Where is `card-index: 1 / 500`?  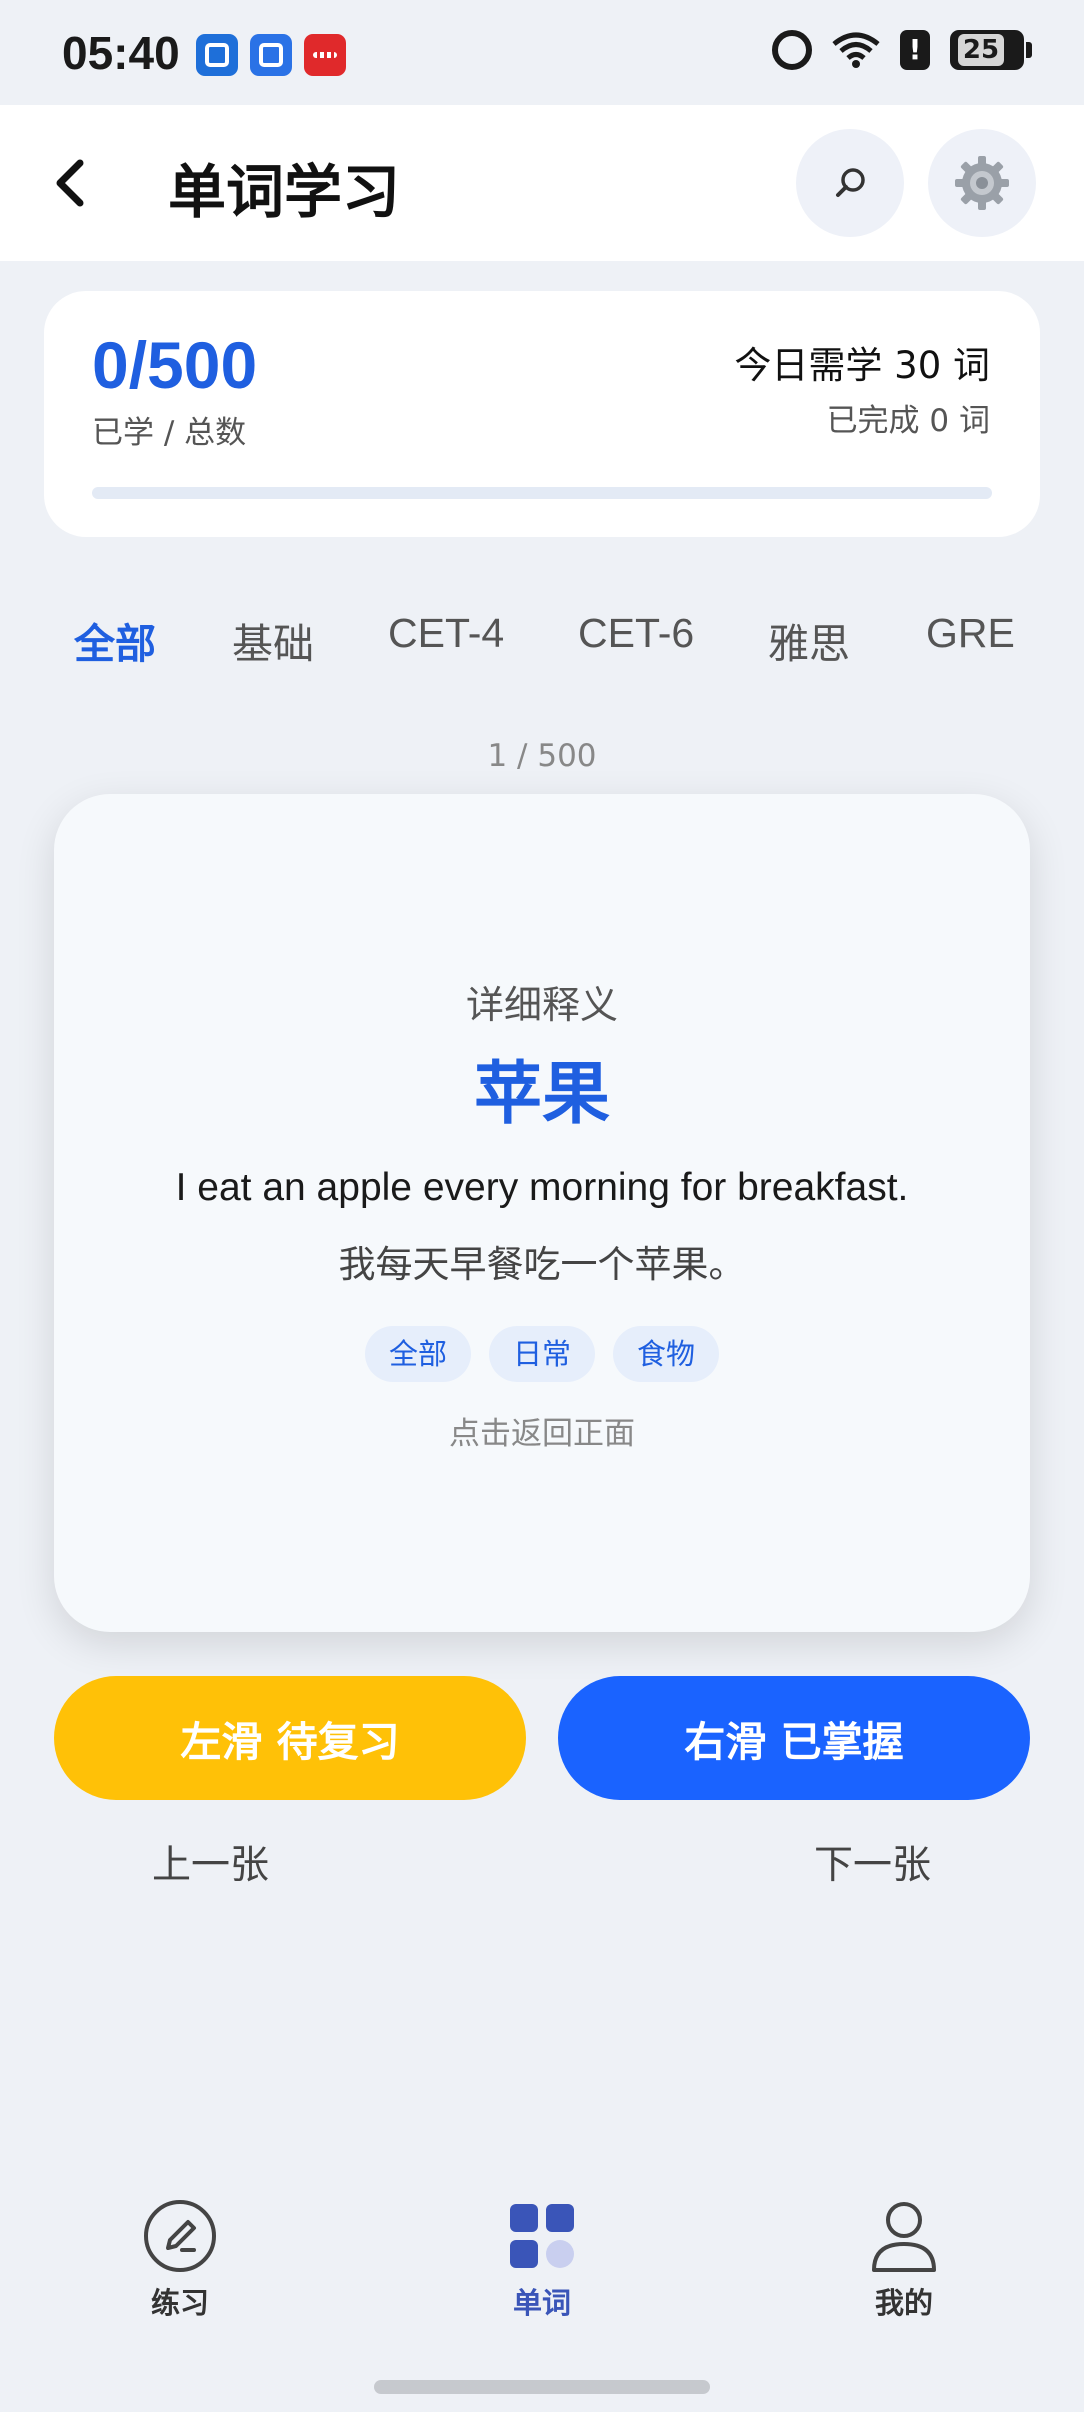 card-index: 1 / 500 is located at coordinates (542, 756).